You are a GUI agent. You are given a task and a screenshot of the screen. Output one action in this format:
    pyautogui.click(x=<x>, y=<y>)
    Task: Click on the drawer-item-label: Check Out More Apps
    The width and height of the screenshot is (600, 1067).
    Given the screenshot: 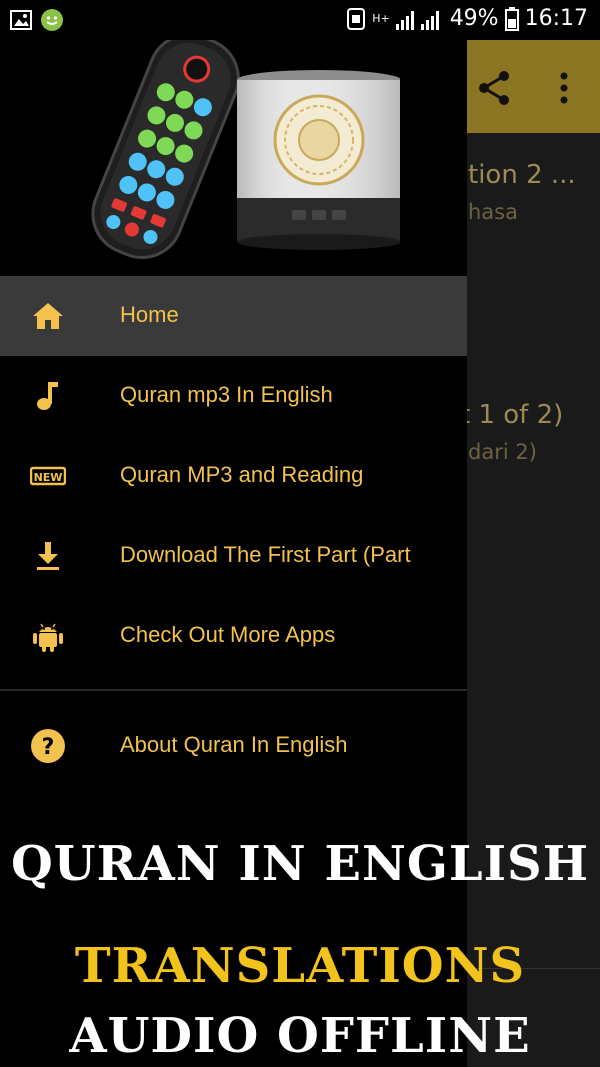 What is the action you would take?
    pyautogui.click(x=228, y=634)
    